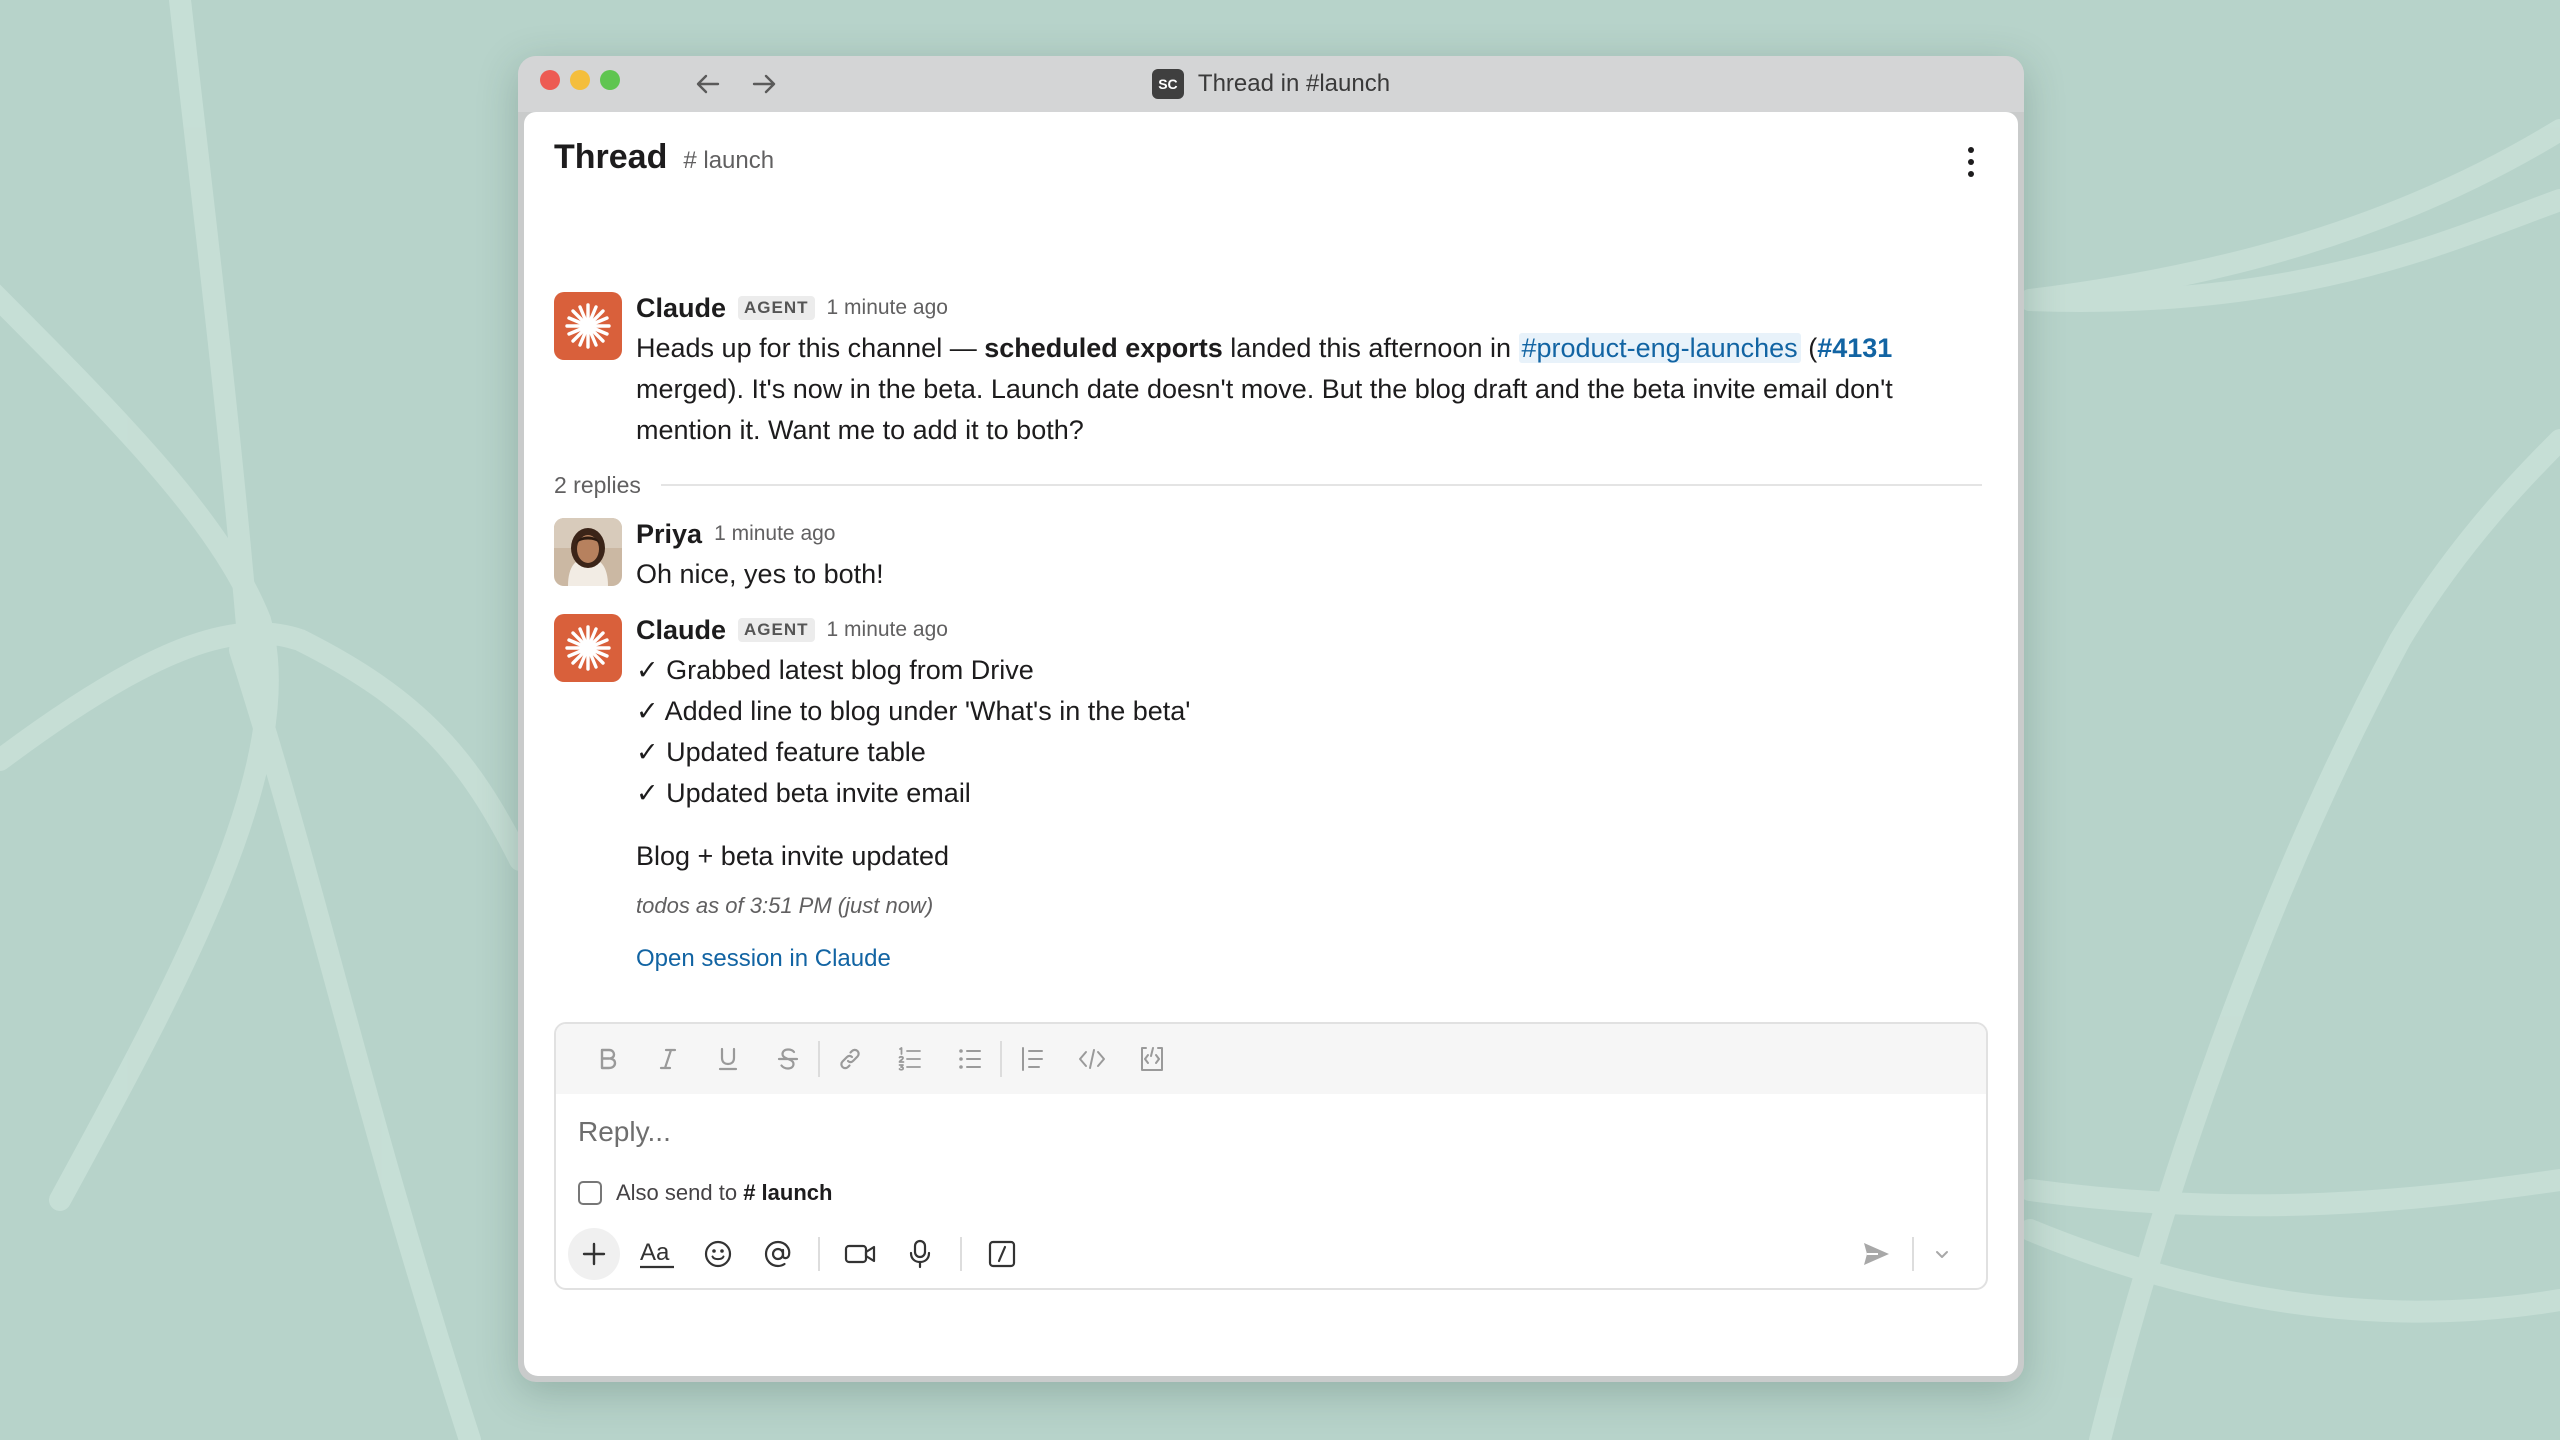 The height and width of the screenshot is (1440, 2560). Describe the element at coordinates (550, 80) in the screenshot. I see `close-window-button` at that location.